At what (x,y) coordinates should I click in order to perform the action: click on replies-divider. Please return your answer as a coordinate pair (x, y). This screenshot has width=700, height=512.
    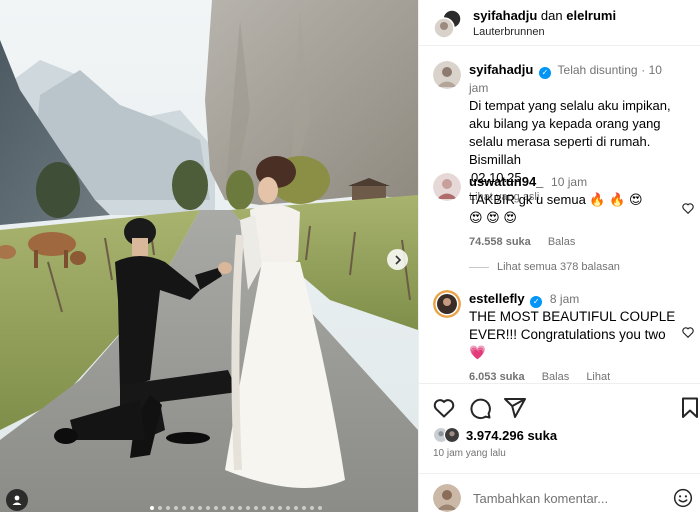
    Looking at the image, I should click on (479, 267).